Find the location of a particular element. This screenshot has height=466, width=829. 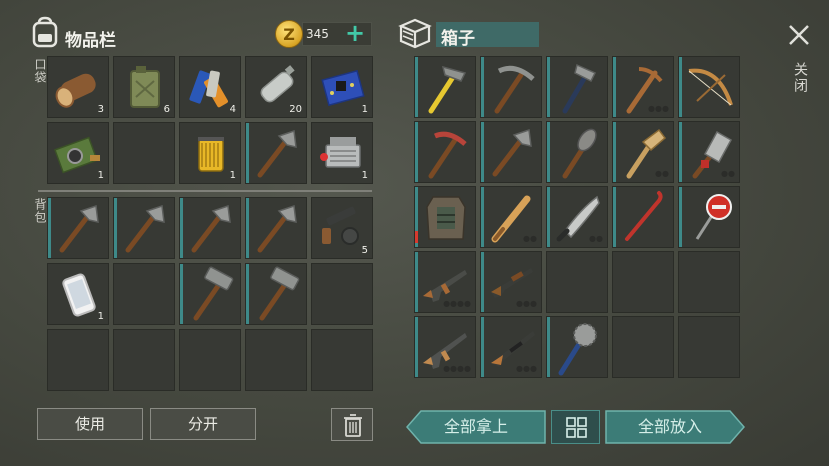

trash-button is located at coordinates (352, 424).